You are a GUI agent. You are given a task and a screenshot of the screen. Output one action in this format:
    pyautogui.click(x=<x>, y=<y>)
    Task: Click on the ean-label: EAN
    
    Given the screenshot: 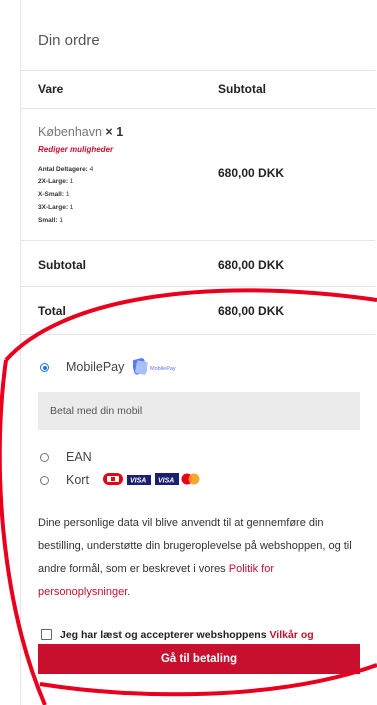 What is the action you would take?
    pyautogui.click(x=79, y=457)
    